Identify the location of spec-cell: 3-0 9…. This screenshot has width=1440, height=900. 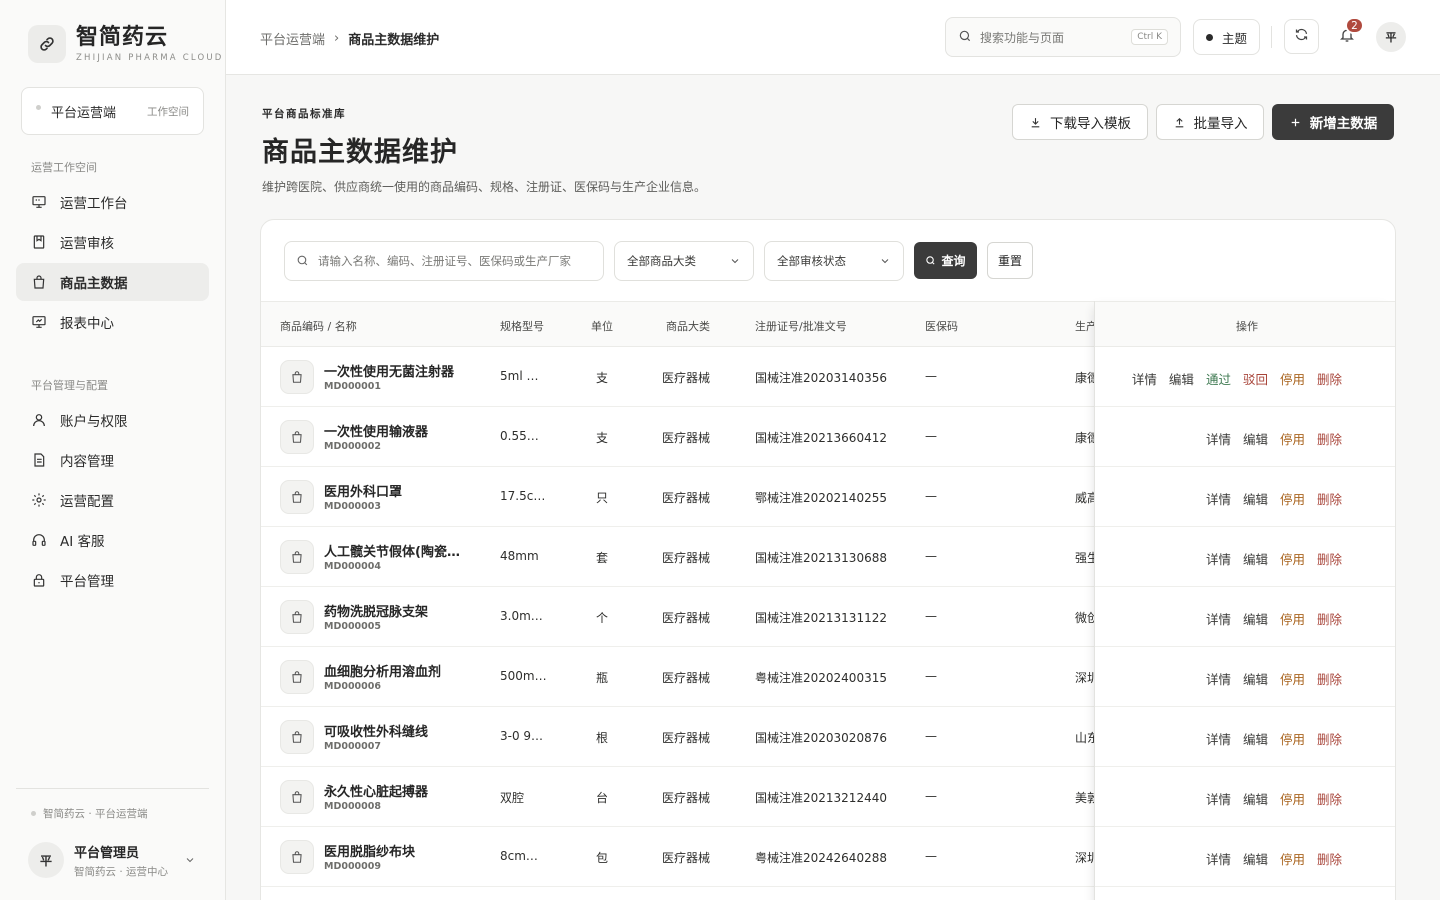
(522, 736).